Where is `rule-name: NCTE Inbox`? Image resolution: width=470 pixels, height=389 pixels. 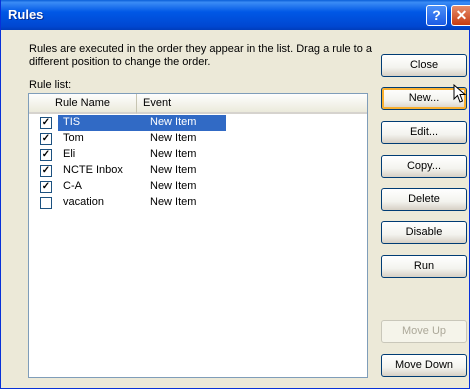 rule-name: NCTE Inbox is located at coordinates (93, 170).